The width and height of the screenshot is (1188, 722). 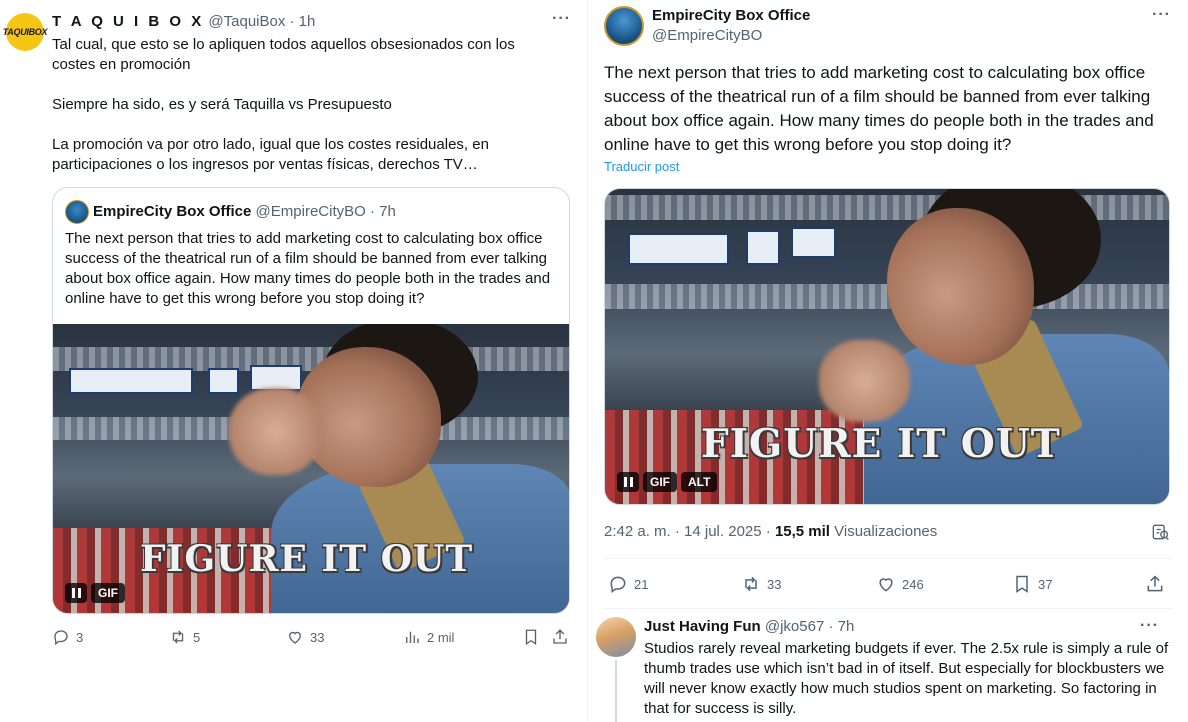 I want to click on author-name: Just Having Fun, so click(x=702, y=626).